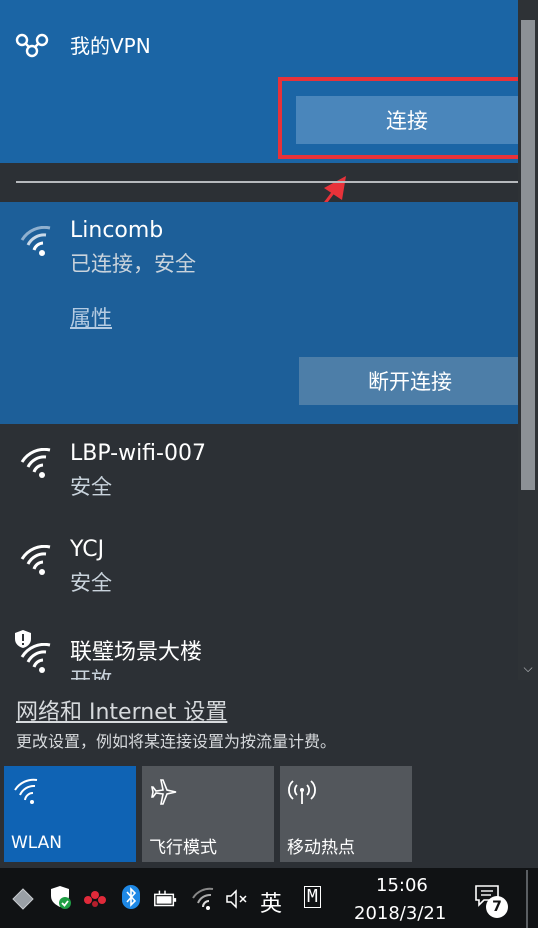 This screenshot has height=928, width=538. What do you see at coordinates (527, 899) in the screenshot?
I see `show-desktop-divider` at bounding box center [527, 899].